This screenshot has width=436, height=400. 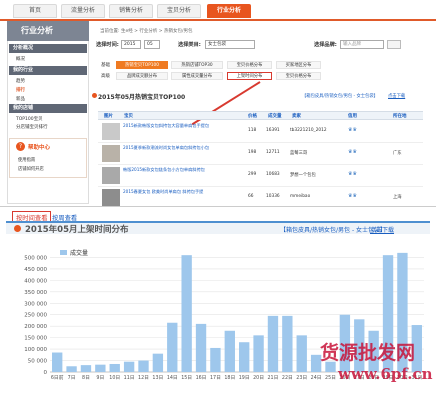 What do you see at coordinates (35, 316) in the screenshot?
I see `y-tick-label: 250 000` at bounding box center [35, 316].